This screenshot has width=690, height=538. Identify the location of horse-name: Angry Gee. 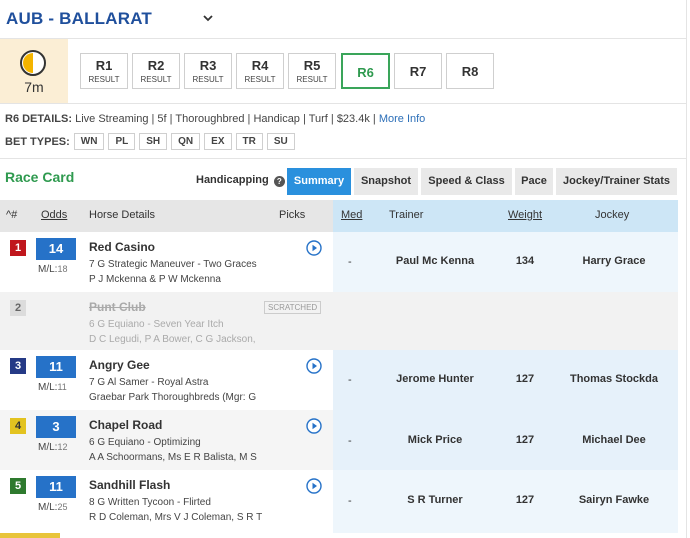
(119, 365).